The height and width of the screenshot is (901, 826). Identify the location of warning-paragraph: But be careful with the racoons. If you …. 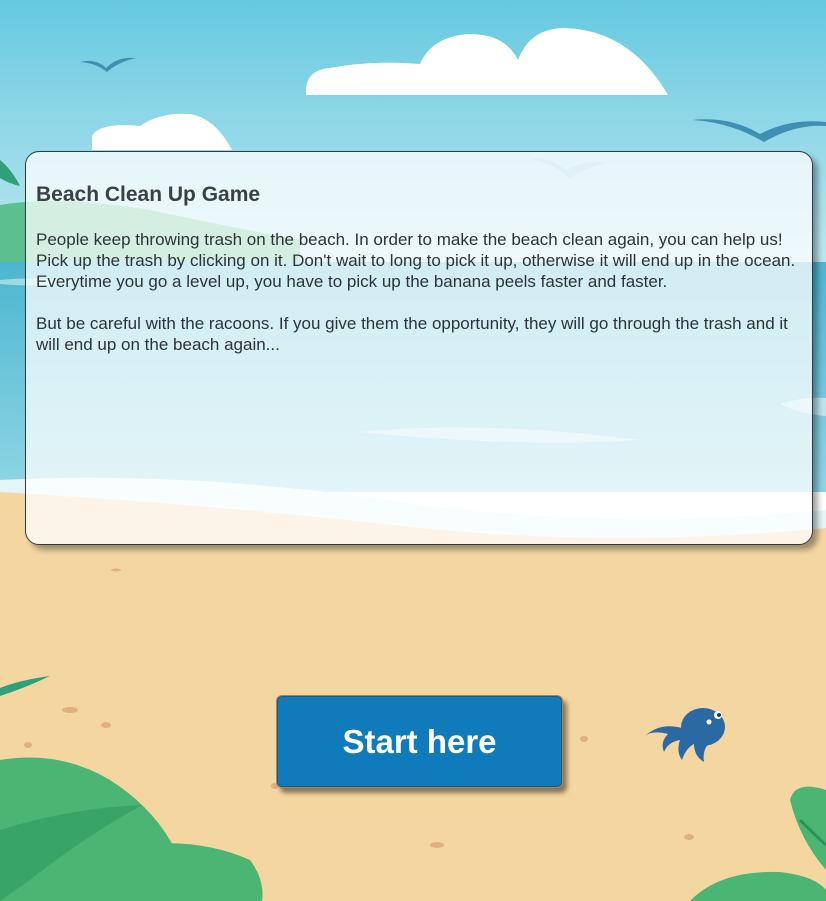
(412, 334).